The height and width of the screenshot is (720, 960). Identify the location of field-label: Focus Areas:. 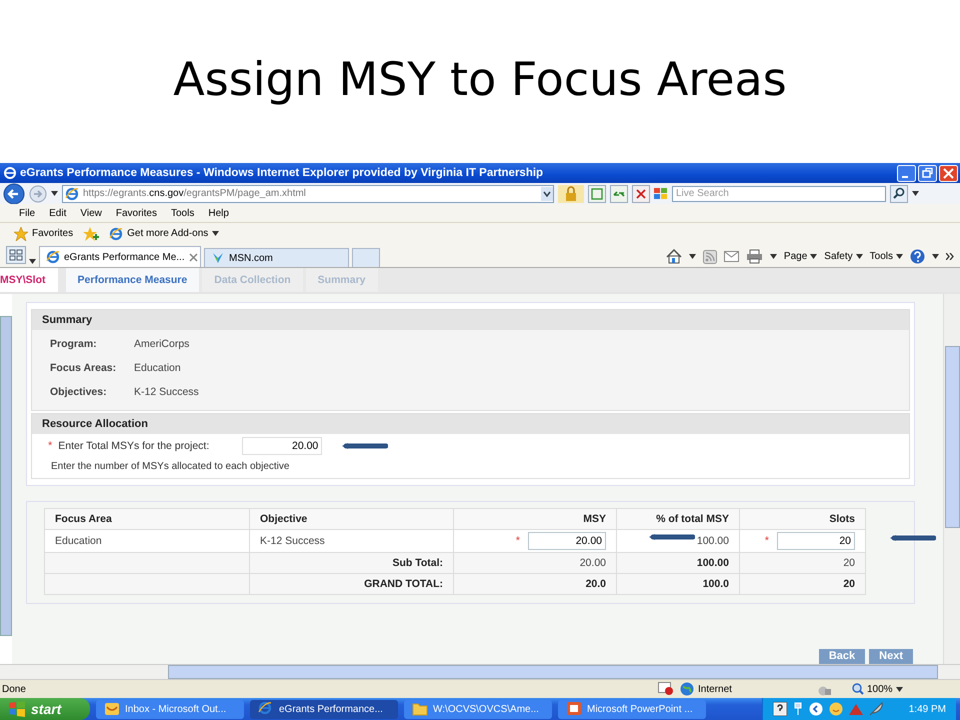
(84, 368).